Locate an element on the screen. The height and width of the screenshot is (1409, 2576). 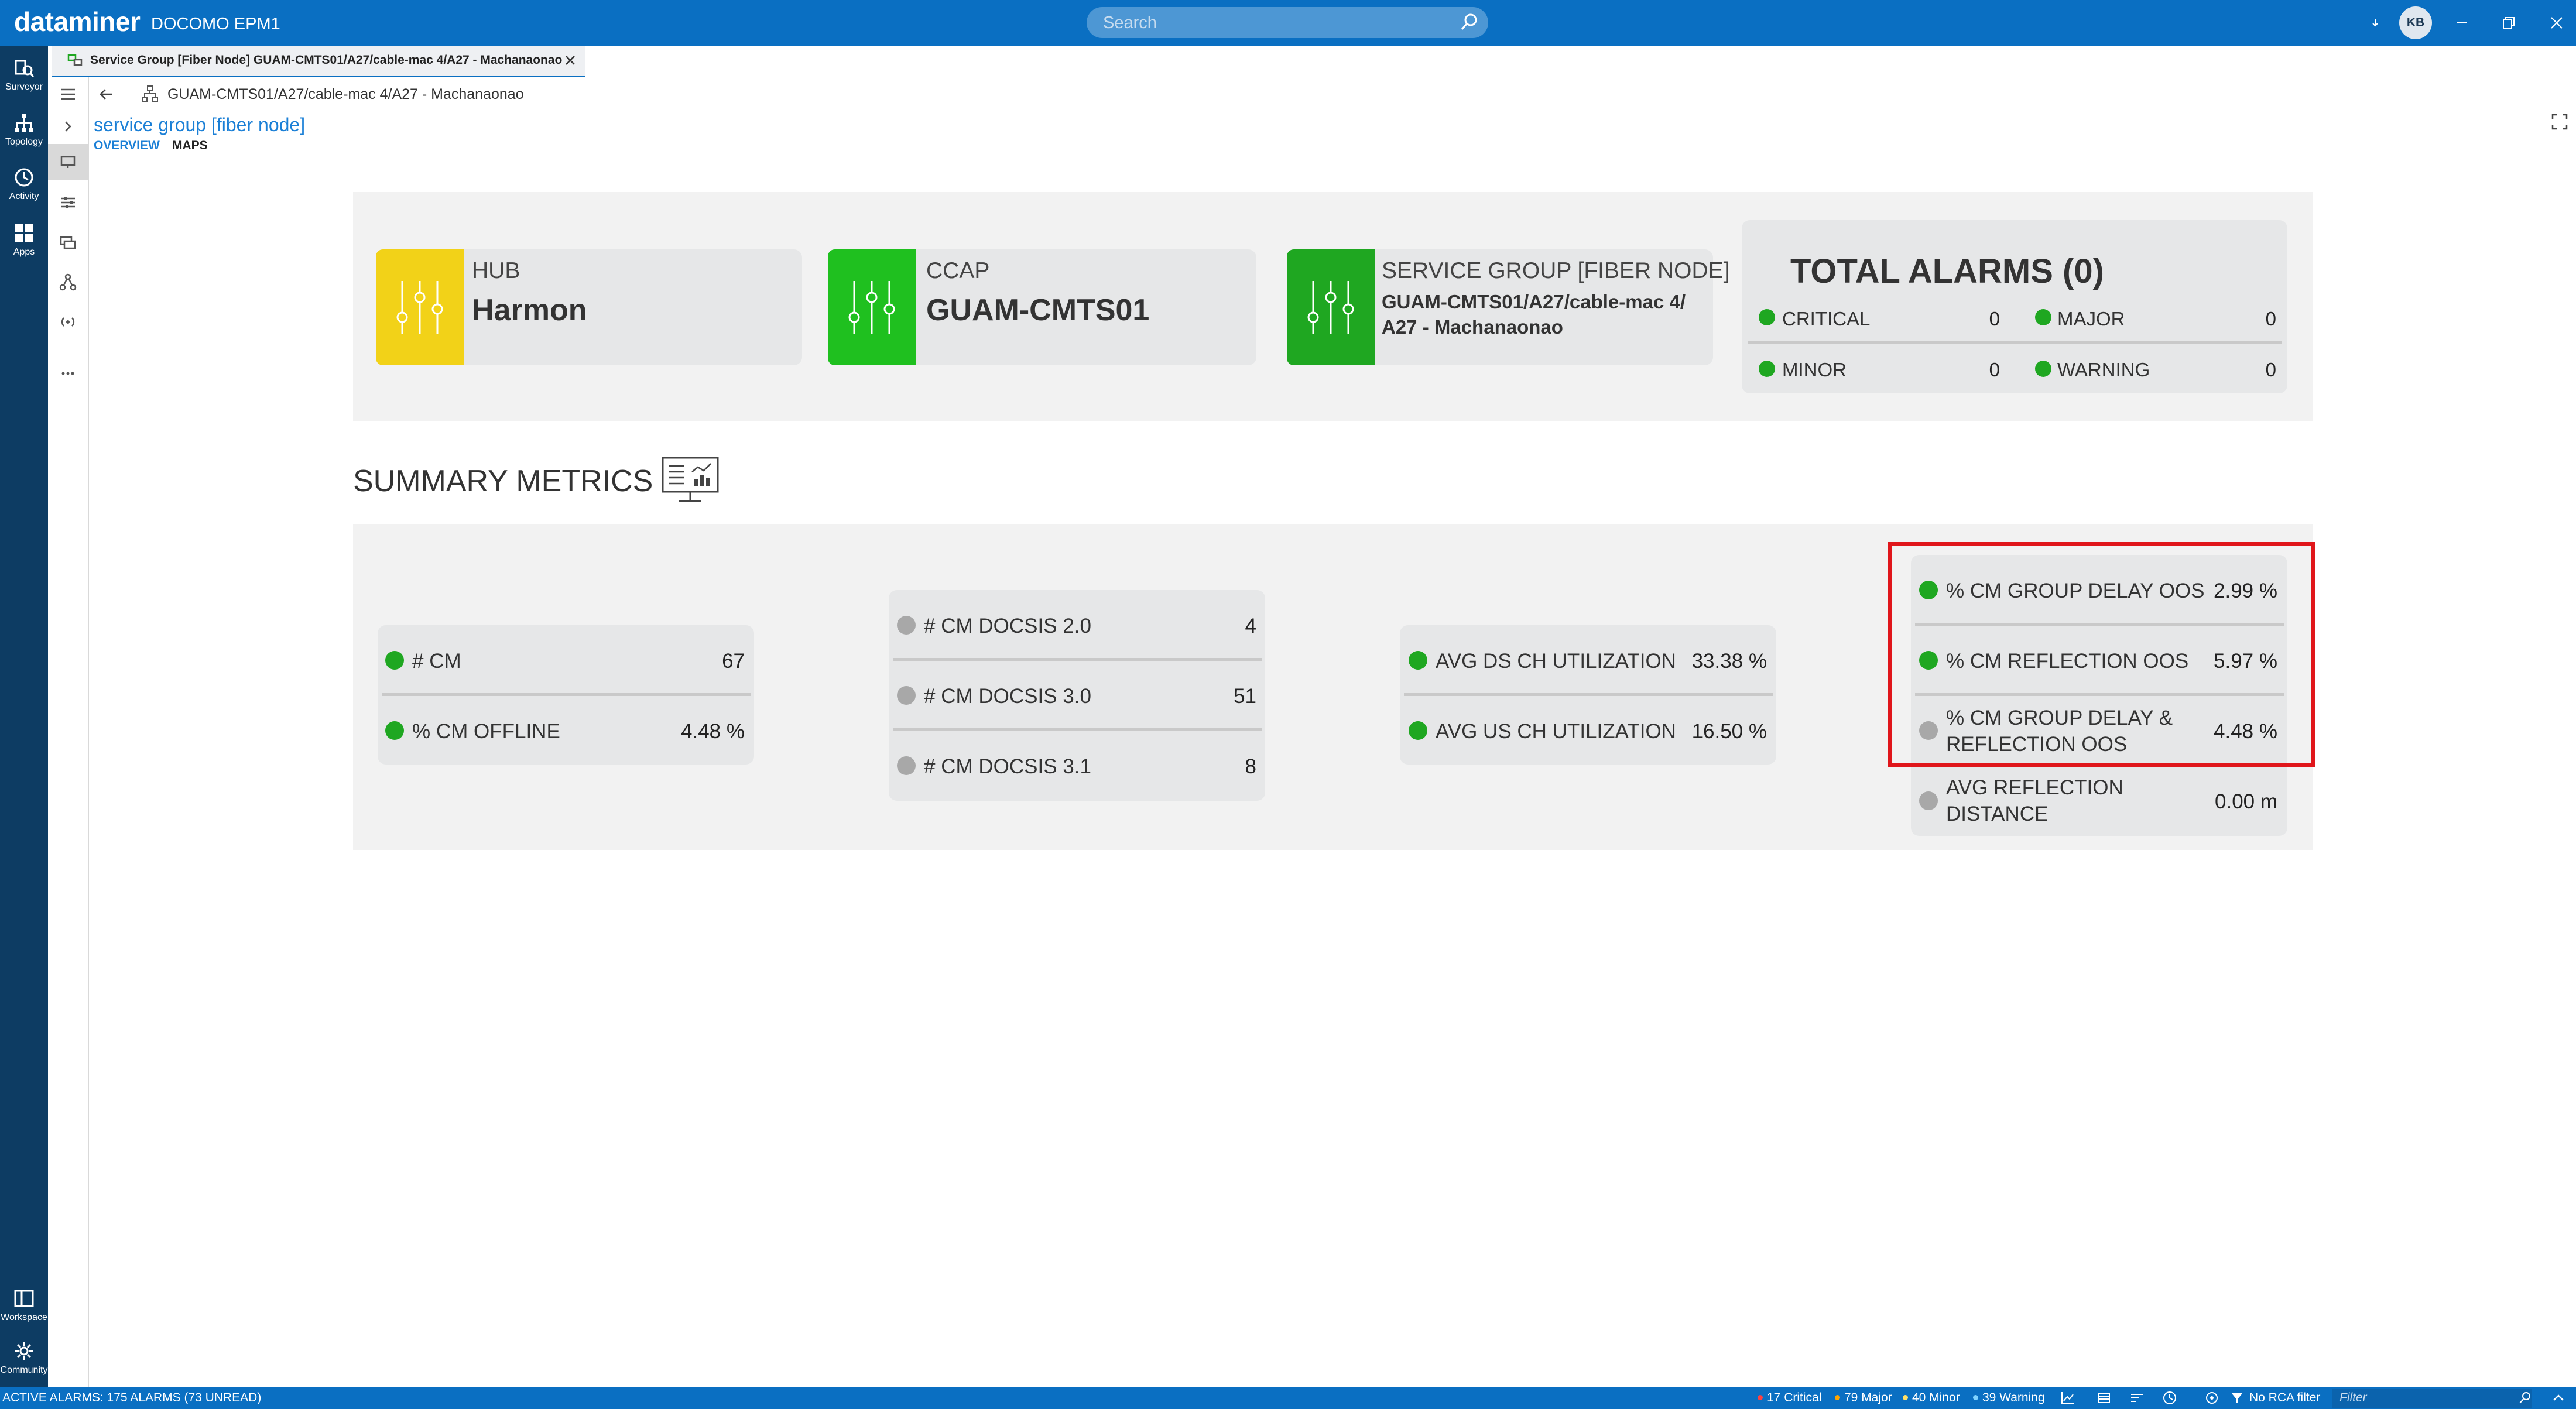
minor-label: MINOR is located at coordinates (1814, 369).